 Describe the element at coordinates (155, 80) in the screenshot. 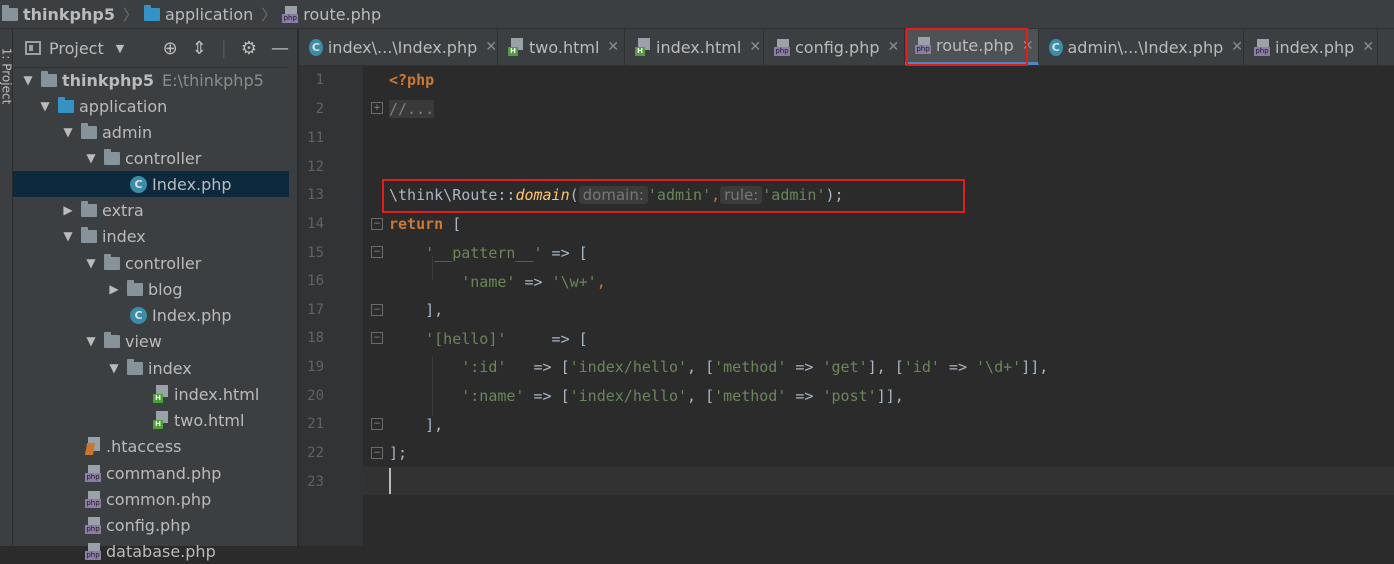

I see `tree-item-thinkphp5: ▼ thinkphp5 E:\thinkphp5` at that location.